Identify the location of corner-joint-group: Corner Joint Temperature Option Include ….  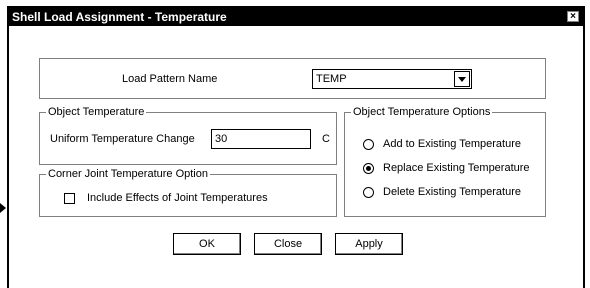
(188, 192).